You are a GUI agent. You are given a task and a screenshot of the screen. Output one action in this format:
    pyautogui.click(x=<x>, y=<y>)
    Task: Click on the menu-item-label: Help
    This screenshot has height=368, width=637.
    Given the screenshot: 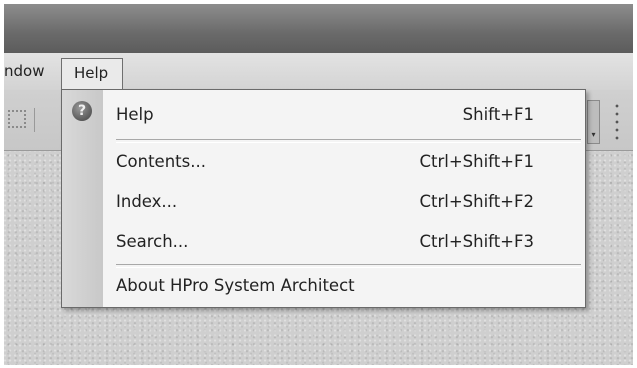 What is the action you would take?
    pyautogui.click(x=135, y=114)
    